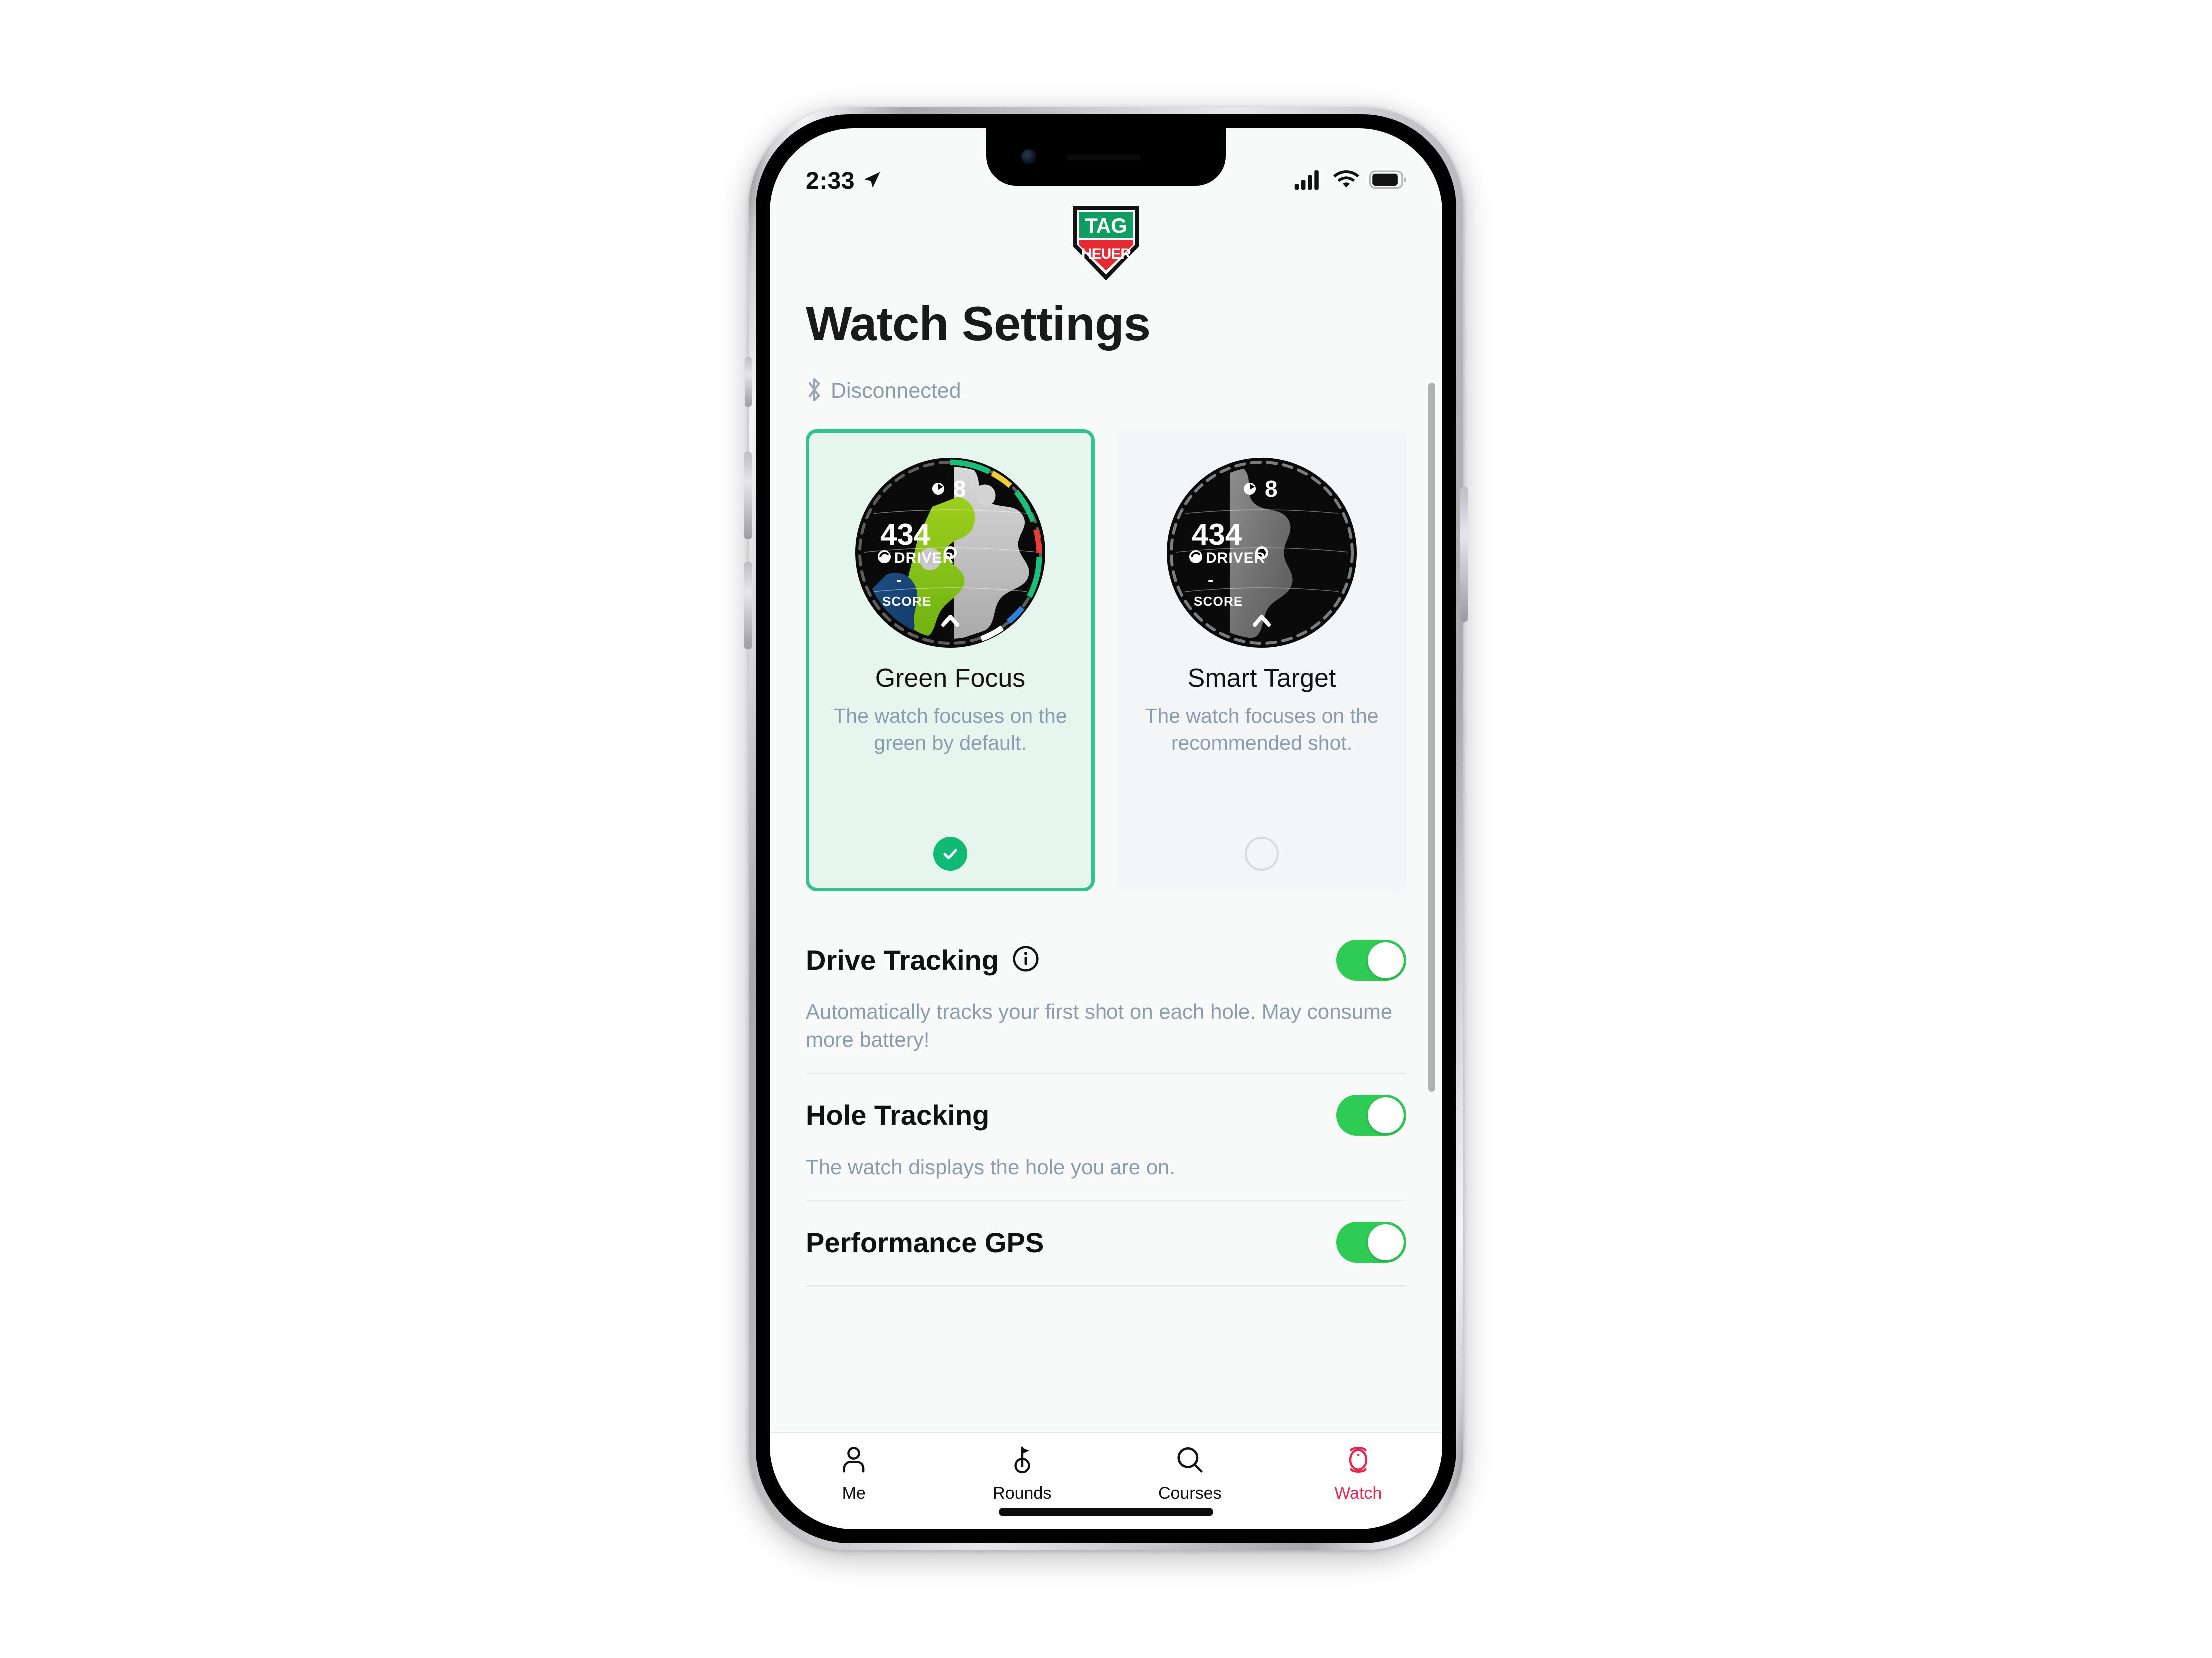  What do you see at coordinates (902, 960) in the screenshot?
I see `setting-label: Drive Tracking` at bounding box center [902, 960].